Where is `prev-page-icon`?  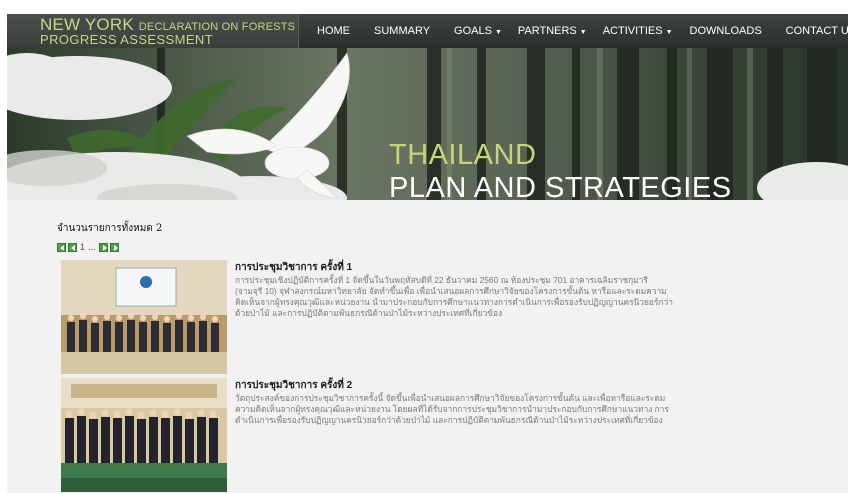
prev-page-icon is located at coordinates (72, 247).